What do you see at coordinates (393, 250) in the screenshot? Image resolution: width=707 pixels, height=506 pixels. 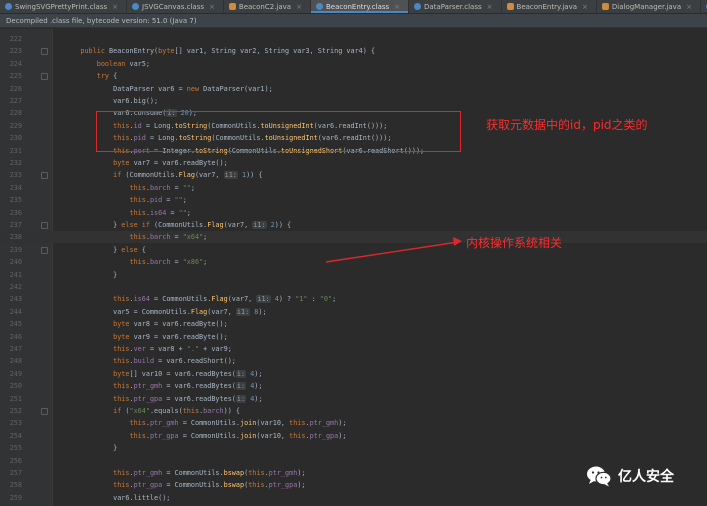 I see `annotation-arrow` at bounding box center [393, 250].